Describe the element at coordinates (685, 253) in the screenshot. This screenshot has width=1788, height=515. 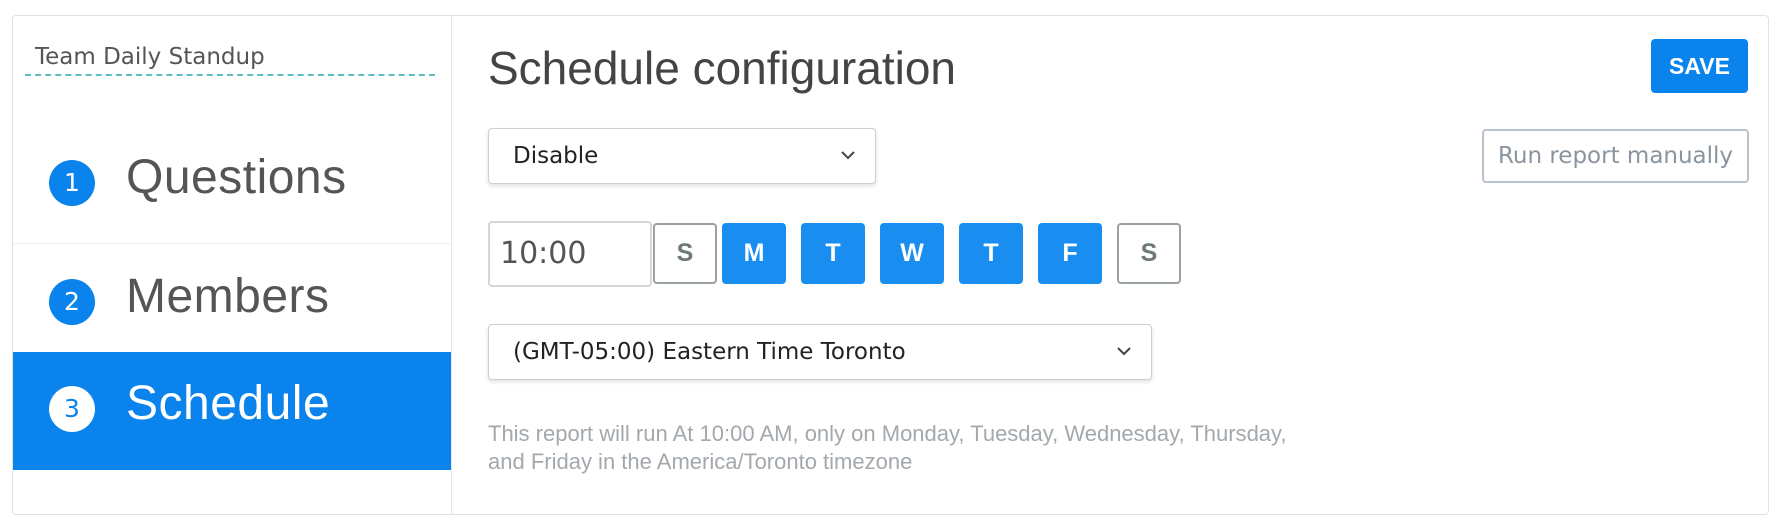
I see `day-toggle-sunday: S` at that location.